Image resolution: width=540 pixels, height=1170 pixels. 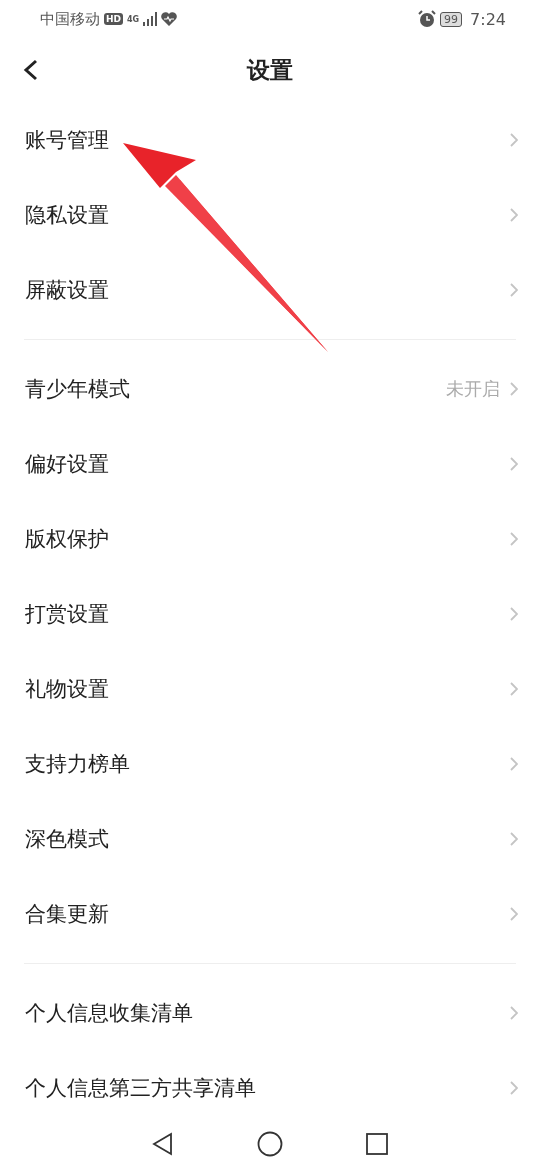 I want to click on heart-rate-icon, so click(x=169, y=19).